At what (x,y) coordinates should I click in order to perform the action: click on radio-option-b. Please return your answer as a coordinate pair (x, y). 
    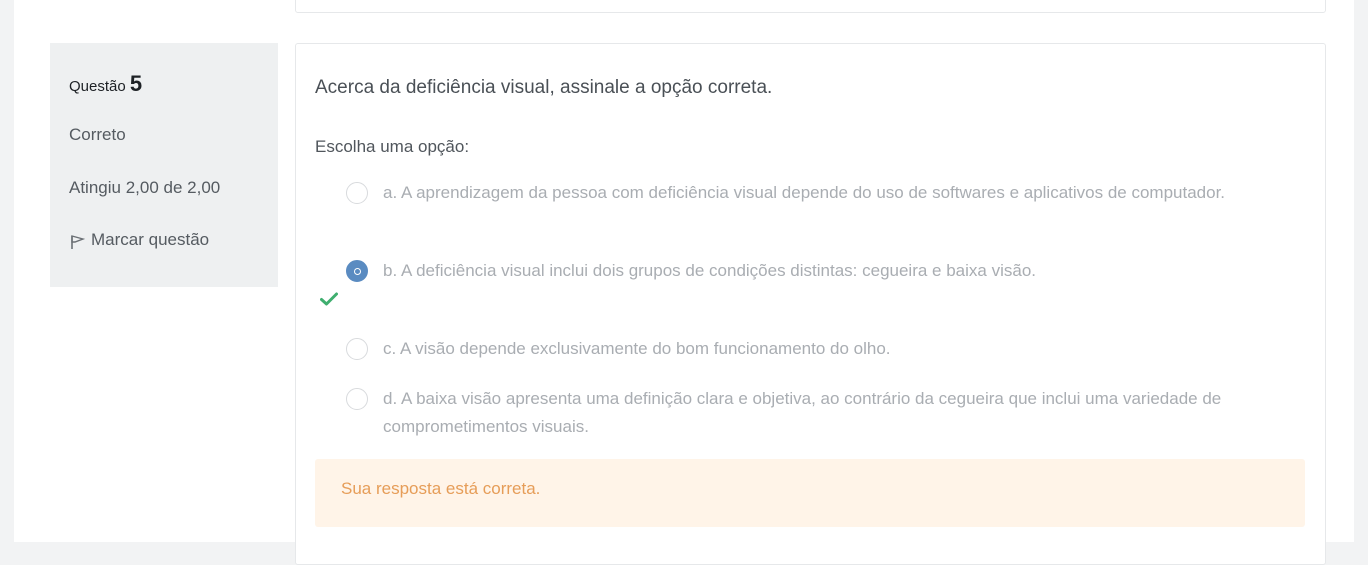
    Looking at the image, I should click on (357, 271).